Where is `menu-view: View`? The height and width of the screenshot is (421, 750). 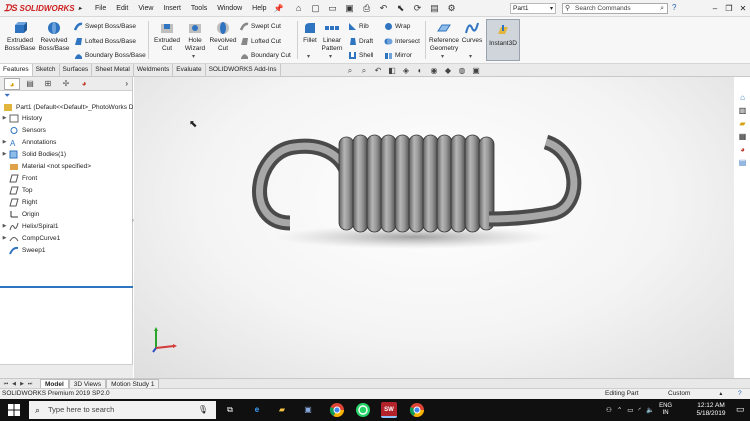
menu-view: View is located at coordinates (145, 8).